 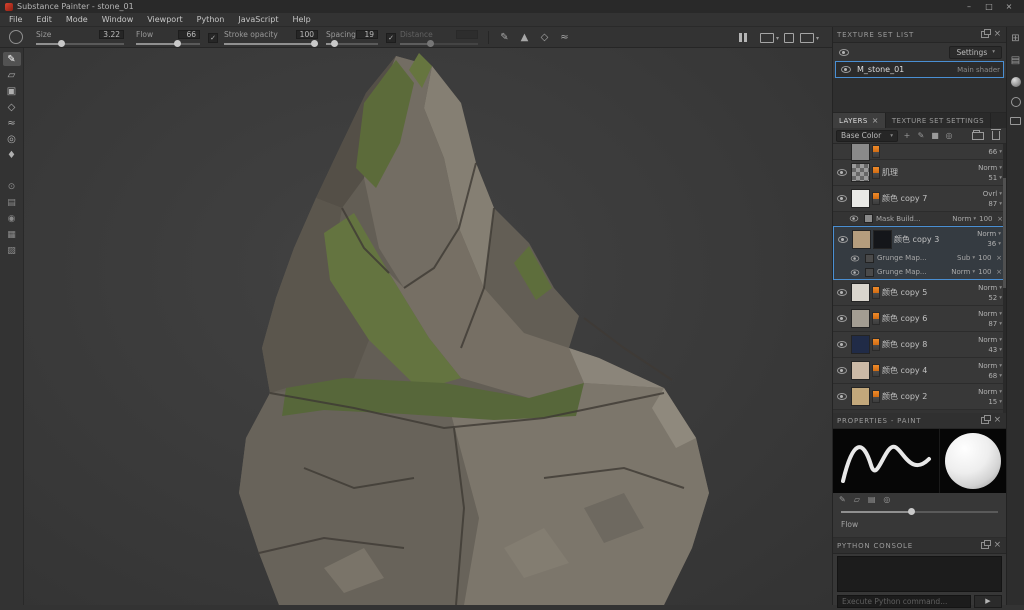 I want to click on dock-display-icon, so click(x=1015, y=121).